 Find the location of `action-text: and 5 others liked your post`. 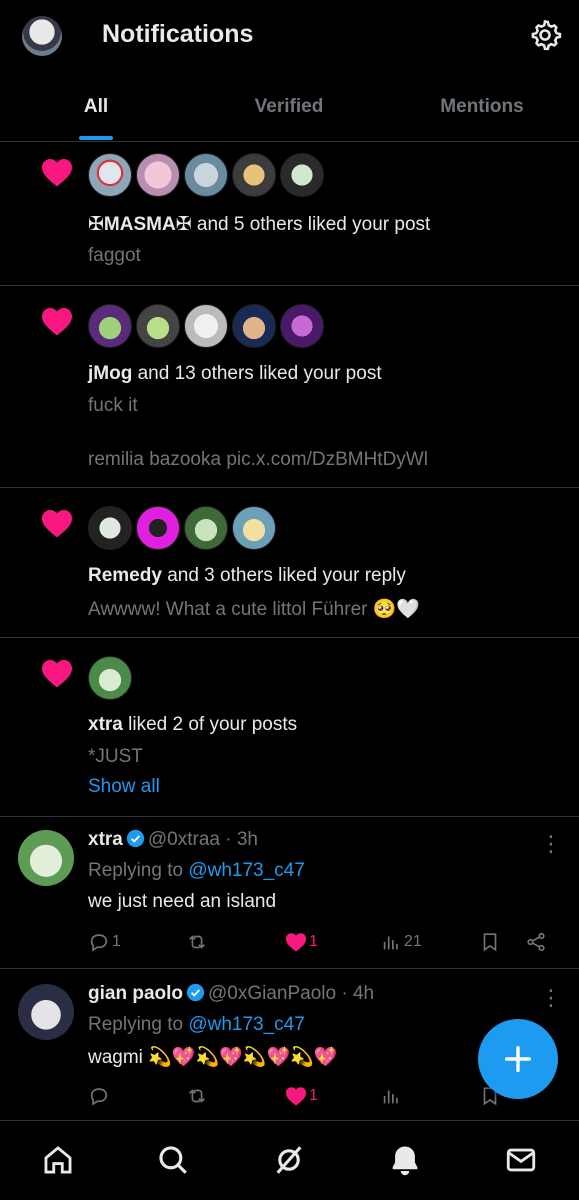

action-text: and 5 others liked your post is located at coordinates (311, 224).